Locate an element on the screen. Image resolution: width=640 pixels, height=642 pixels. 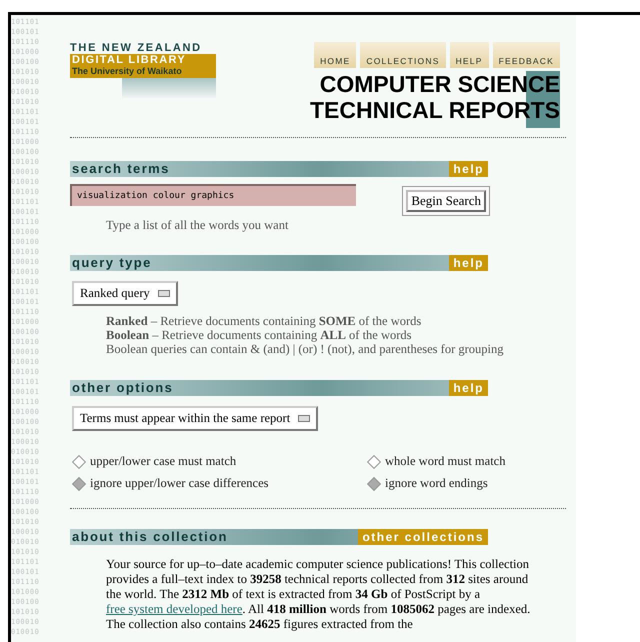
radio-option: ignore word endings is located at coordinates (467, 483).